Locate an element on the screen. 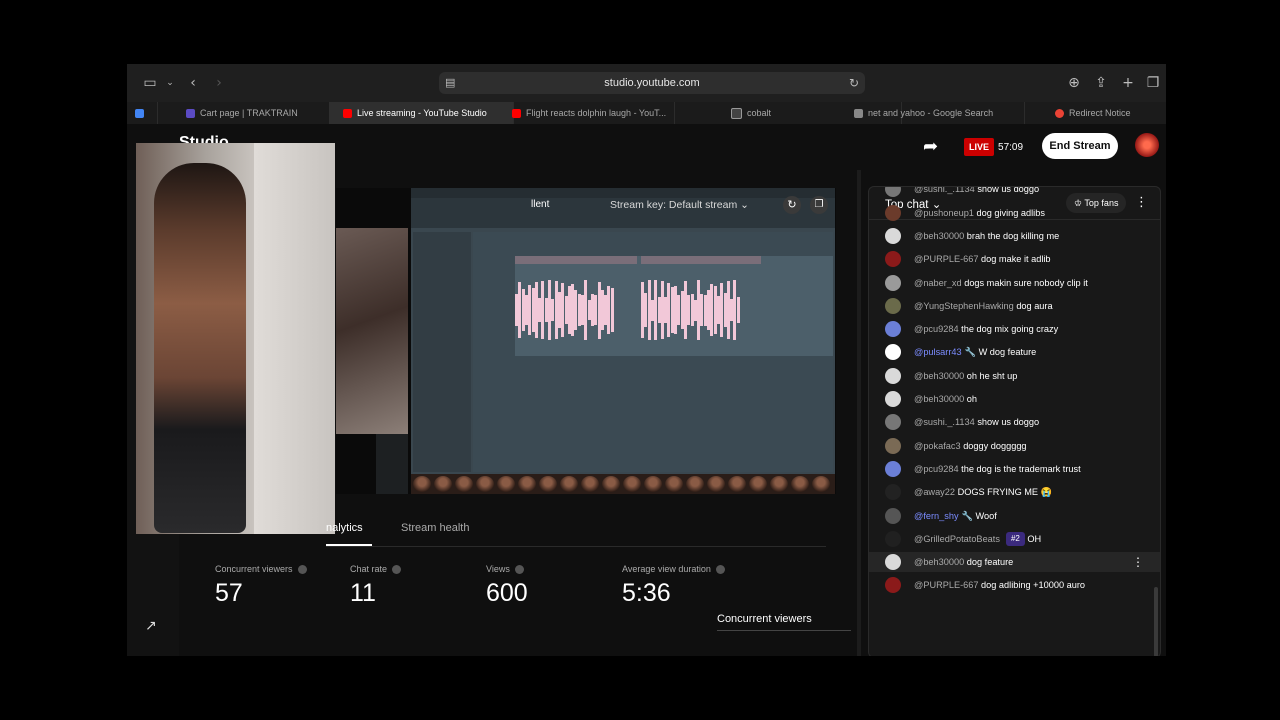 Image resolution: width=1280 pixels, height=720 pixels. author-name: @pokafac3 is located at coordinates (937, 446).